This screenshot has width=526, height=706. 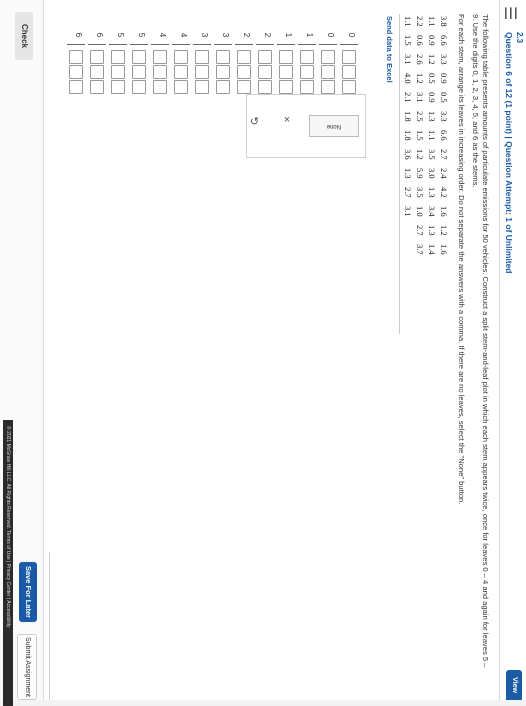 I want to click on submit-assignment-button: Submit Assignment, so click(x=27, y=667).